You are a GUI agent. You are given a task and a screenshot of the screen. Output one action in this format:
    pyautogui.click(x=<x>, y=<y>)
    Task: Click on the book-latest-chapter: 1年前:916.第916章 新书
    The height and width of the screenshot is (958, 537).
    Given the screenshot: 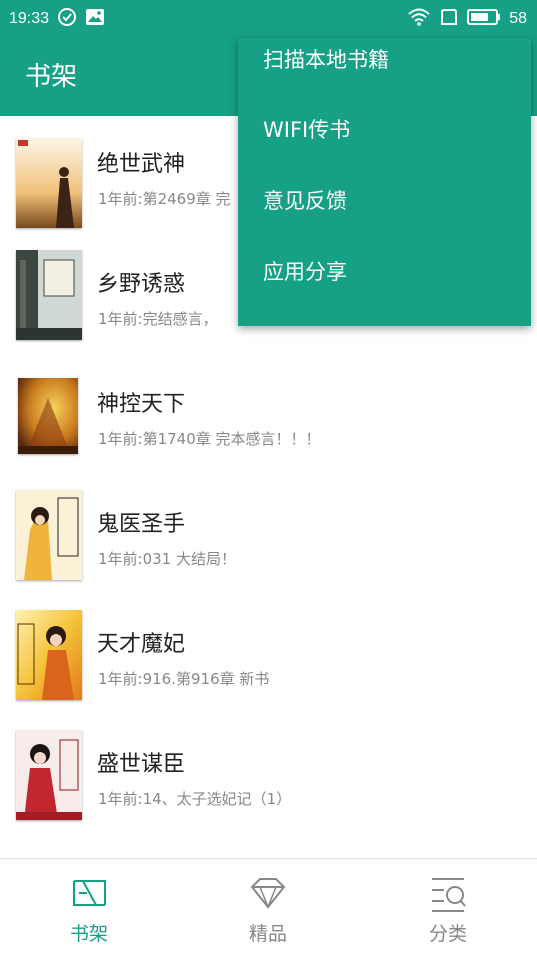 What is the action you would take?
    pyautogui.click(x=184, y=679)
    